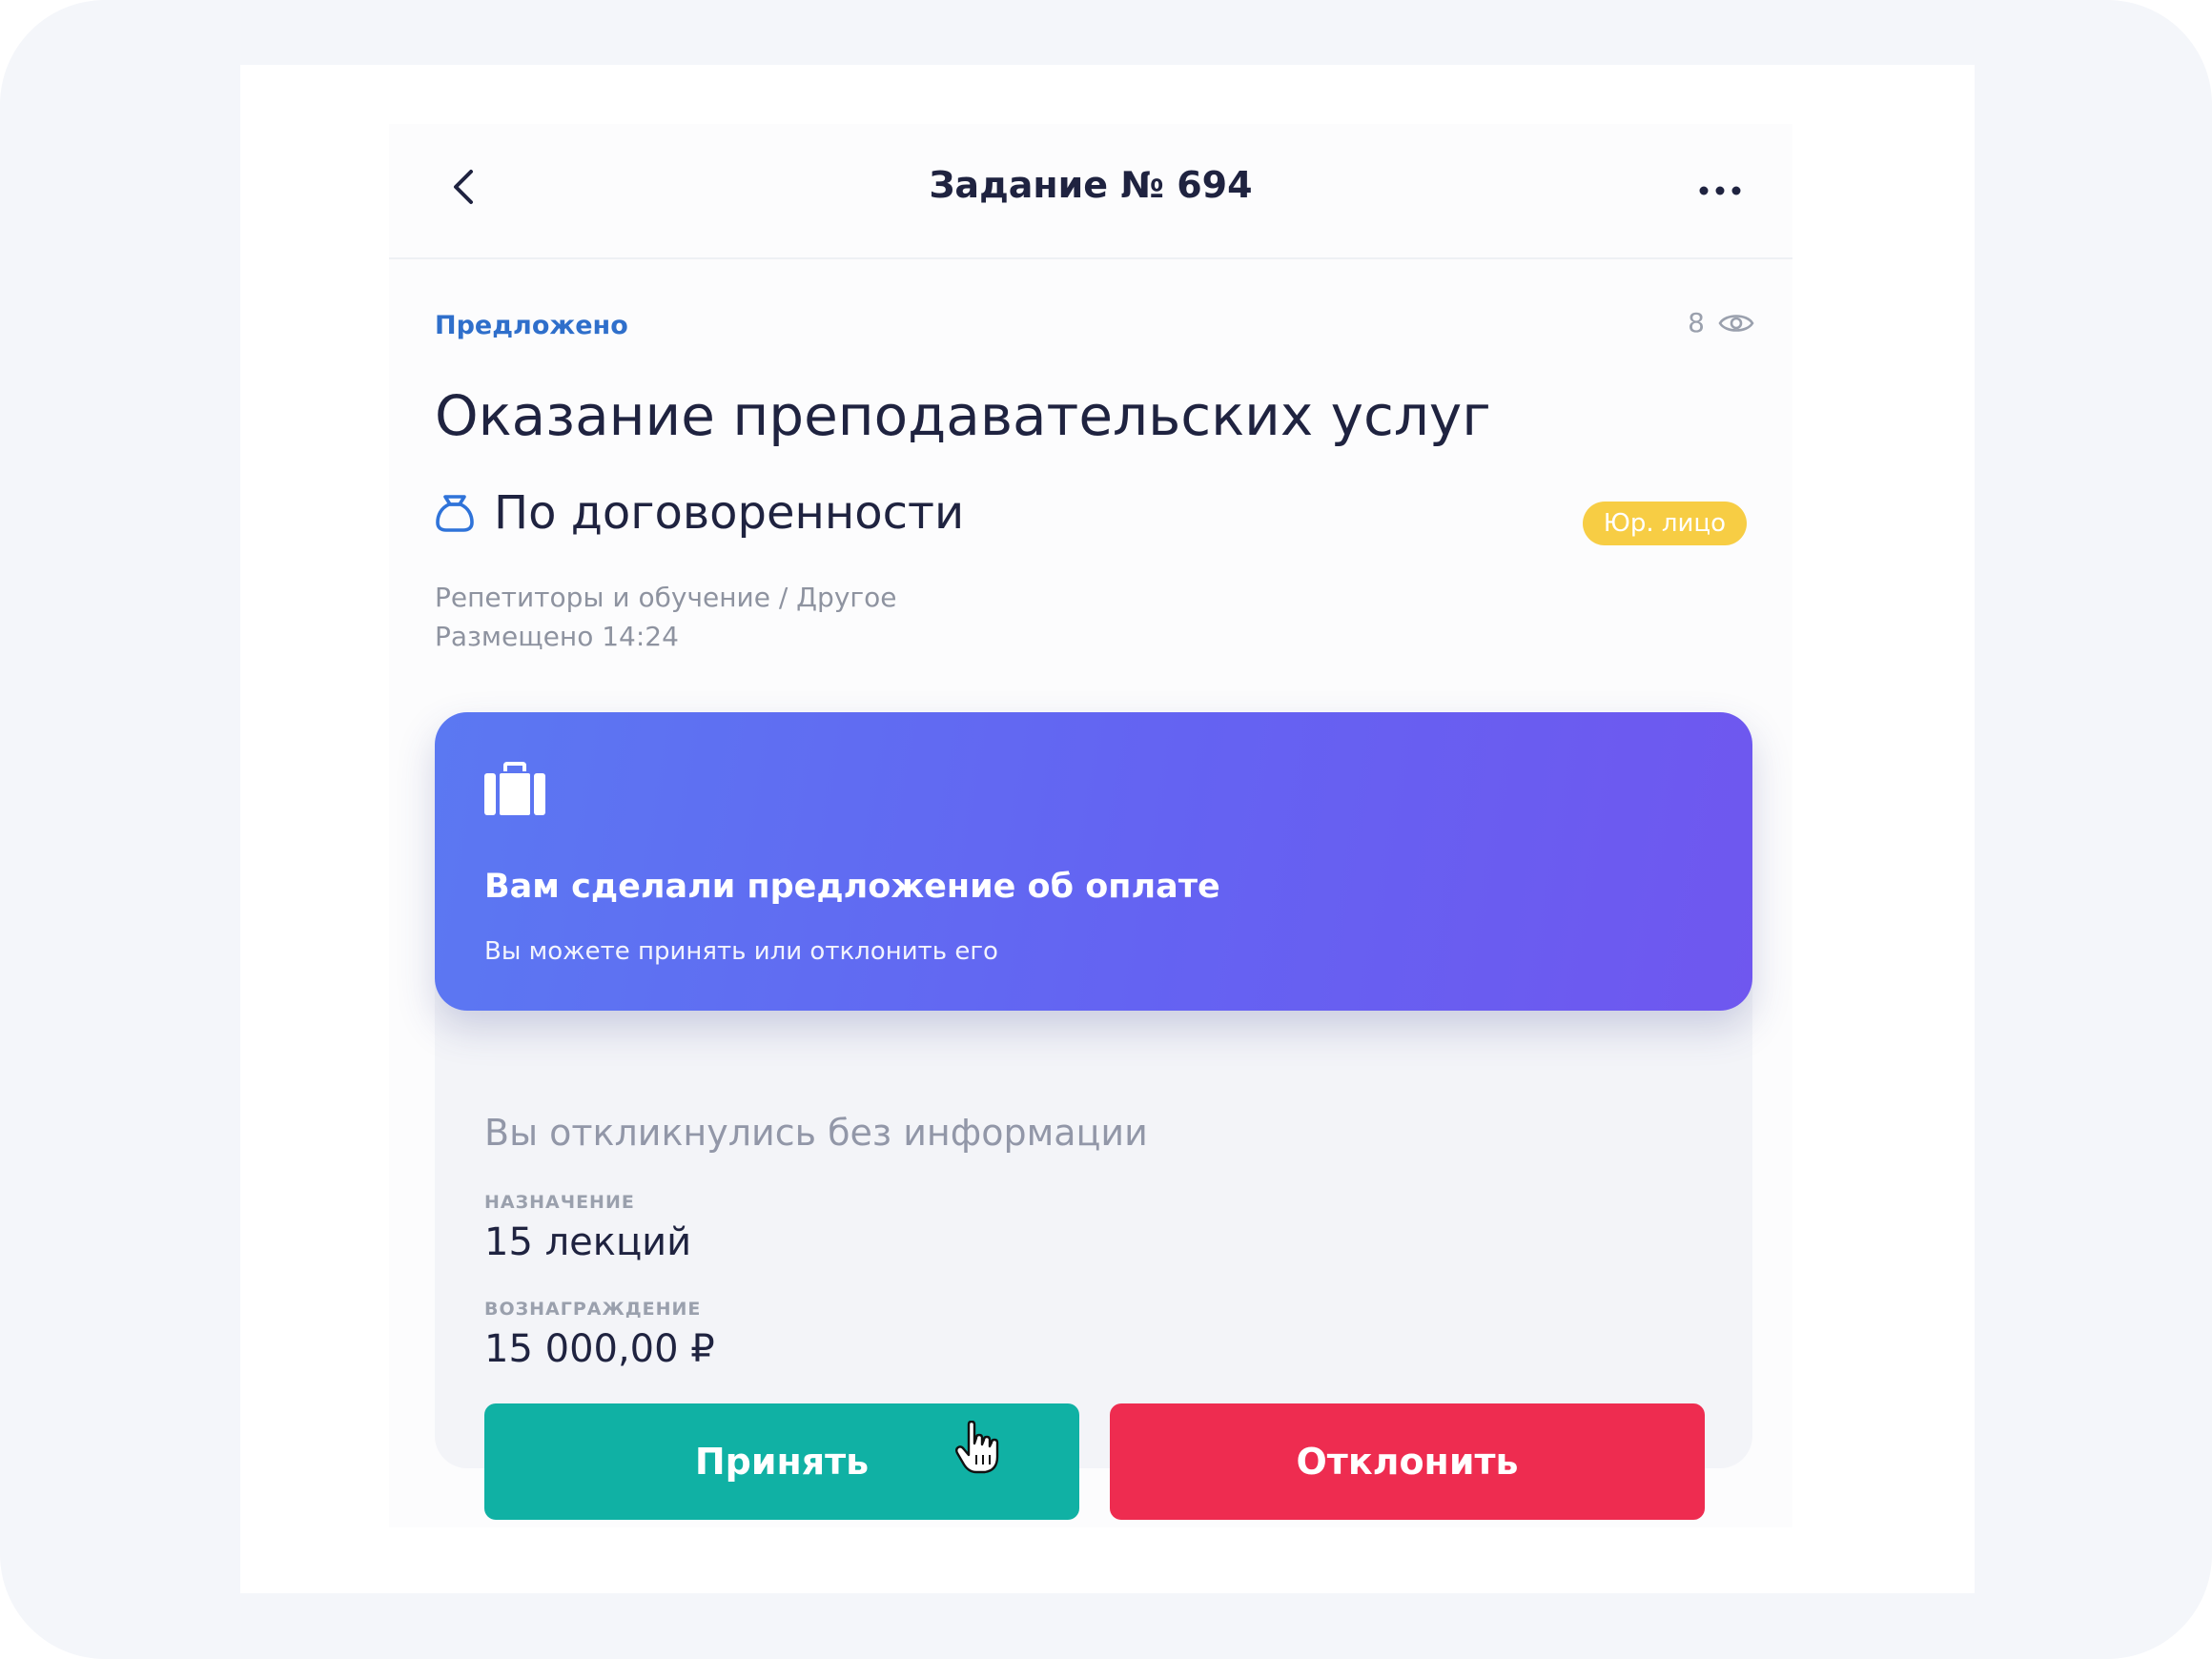 This screenshot has height=1659, width=2212. I want to click on navbar: Задание № 694, so click(1090, 191).